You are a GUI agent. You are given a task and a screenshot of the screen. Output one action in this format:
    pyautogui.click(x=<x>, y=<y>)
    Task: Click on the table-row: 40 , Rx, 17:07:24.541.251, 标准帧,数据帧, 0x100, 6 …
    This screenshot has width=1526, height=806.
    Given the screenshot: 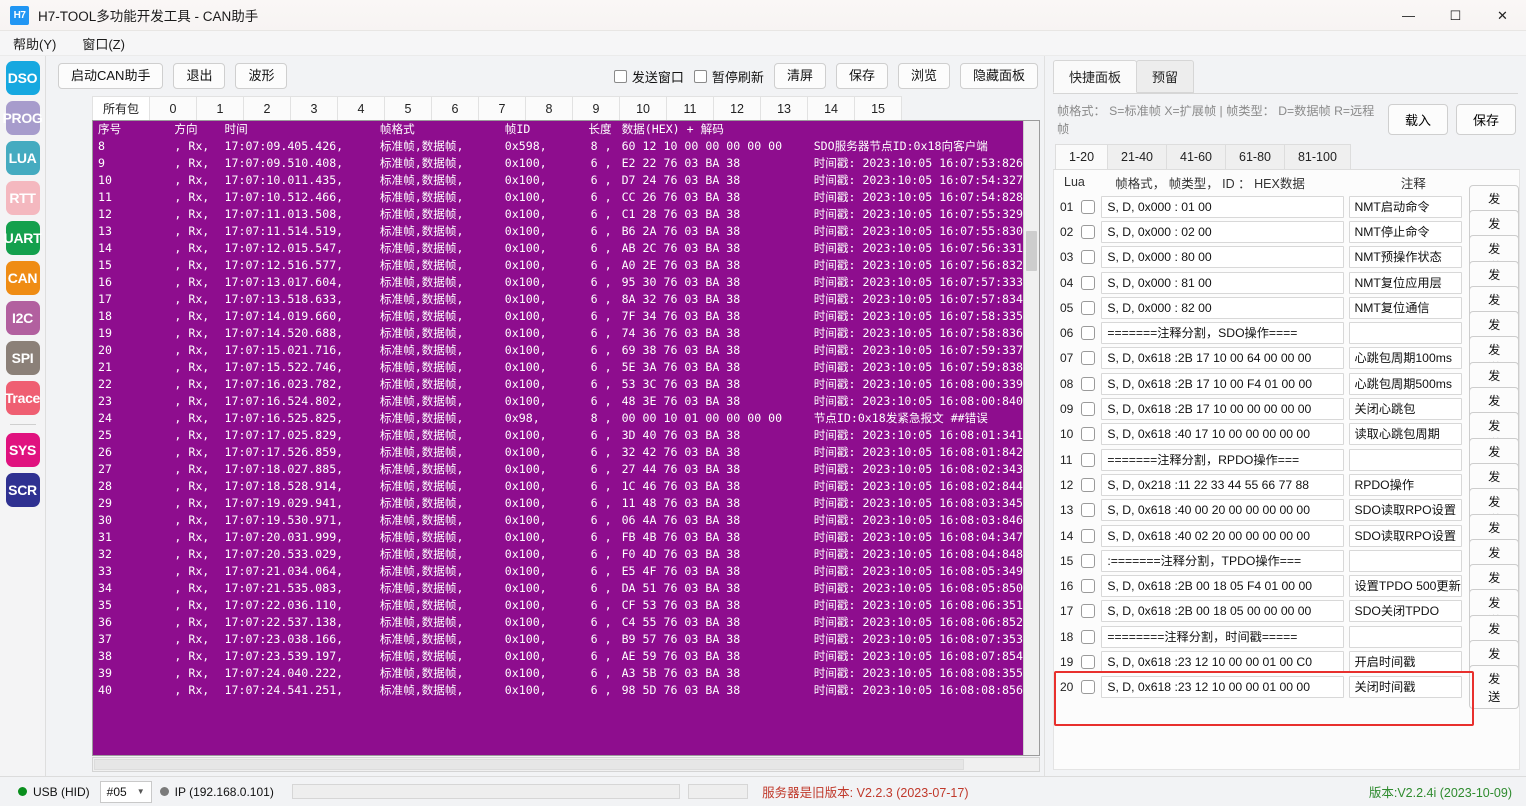 What is the action you would take?
    pyautogui.click(x=558, y=690)
    